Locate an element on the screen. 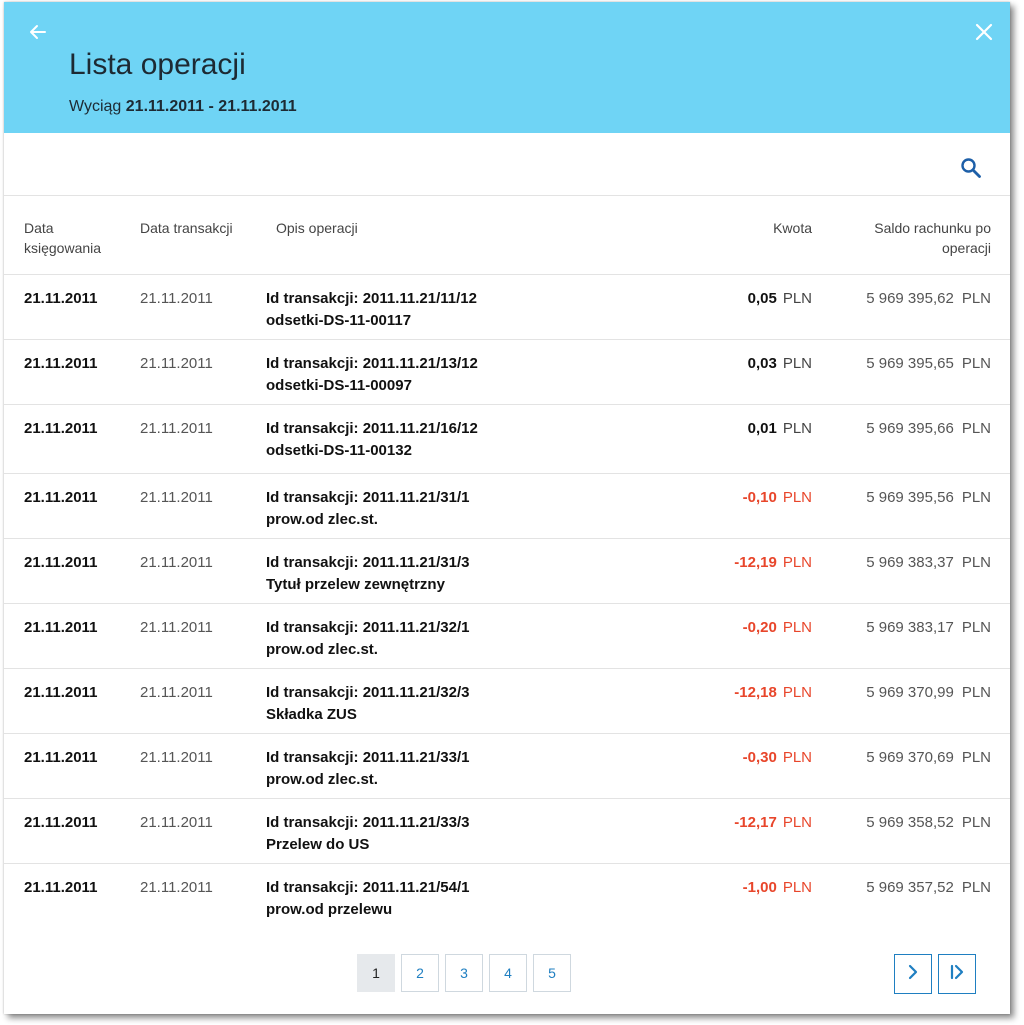  transaction-id: Id transakcji: 2011.11.21/33/3 is located at coordinates (368, 822).